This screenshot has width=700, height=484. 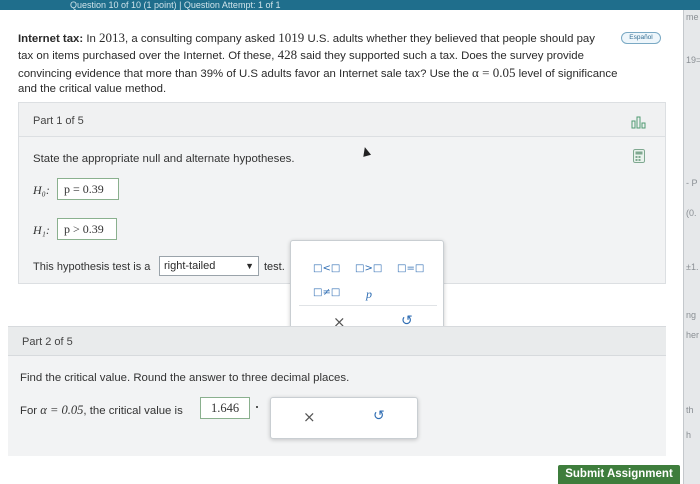 I want to click on problem-text: In, so click(x=91, y=39).